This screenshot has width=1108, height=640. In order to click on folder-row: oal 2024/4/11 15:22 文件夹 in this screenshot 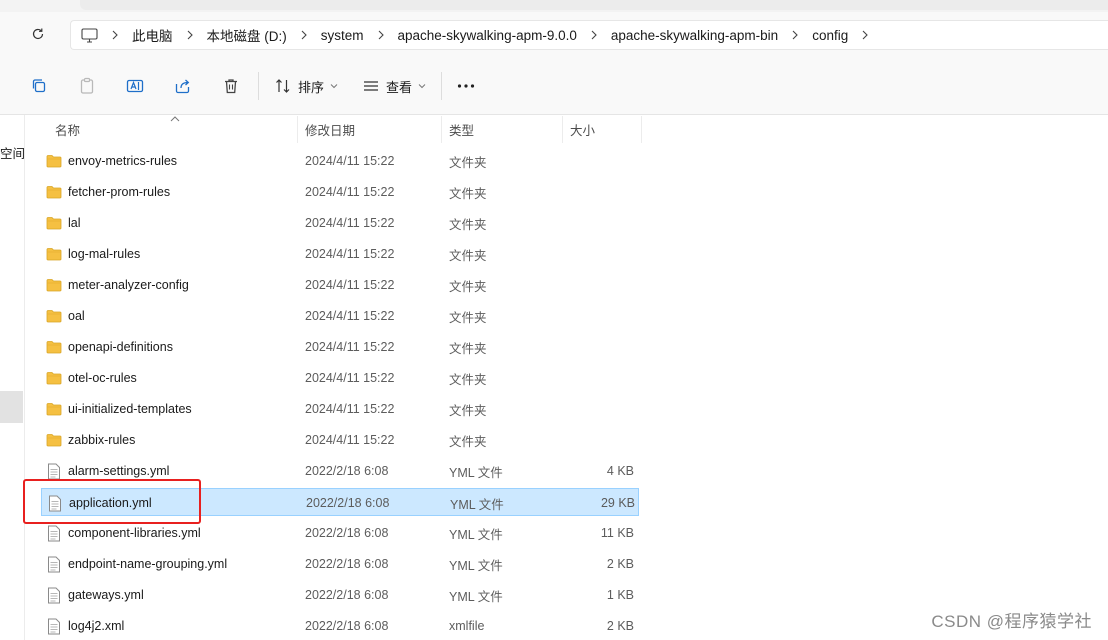, I will do `click(340, 316)`.